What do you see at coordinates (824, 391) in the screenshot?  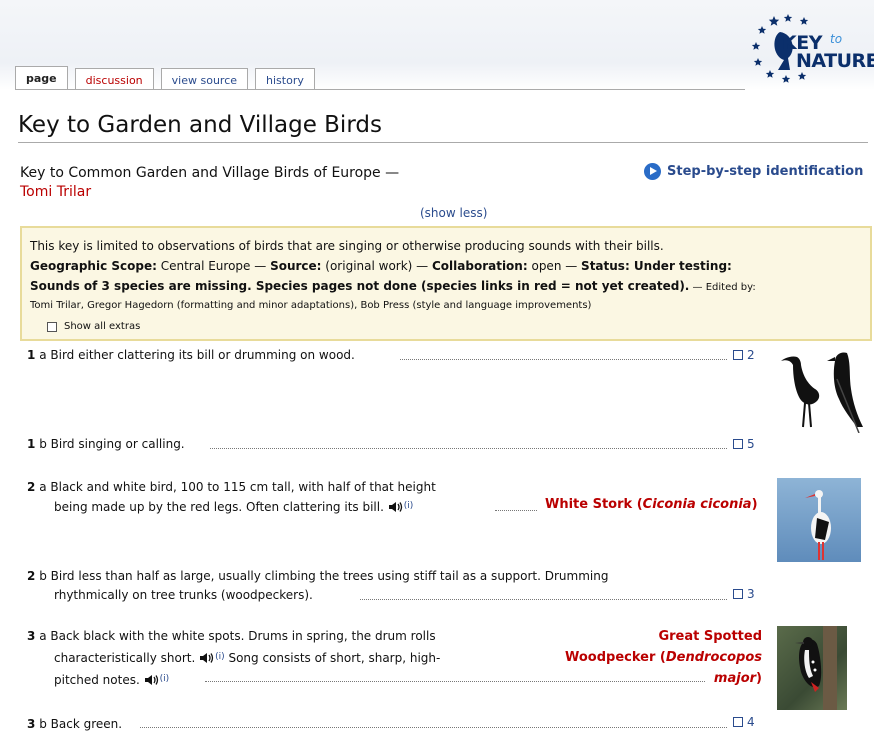 I see `stork-woodpecker-silhouette-image` at bounding box center [824, 391].